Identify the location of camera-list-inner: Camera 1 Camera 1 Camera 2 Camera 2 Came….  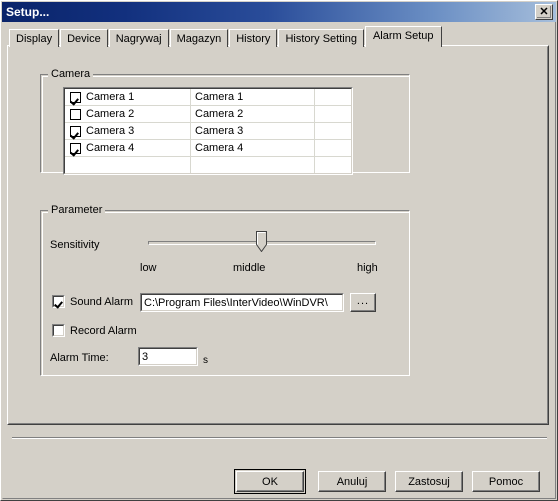
(208, 131).